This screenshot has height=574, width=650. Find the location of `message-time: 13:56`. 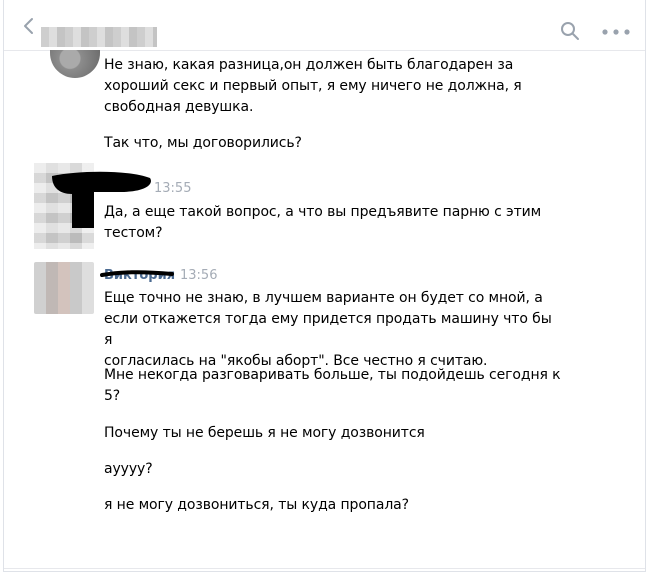

message-time: 13:56 is located at coordinates (199, 275).